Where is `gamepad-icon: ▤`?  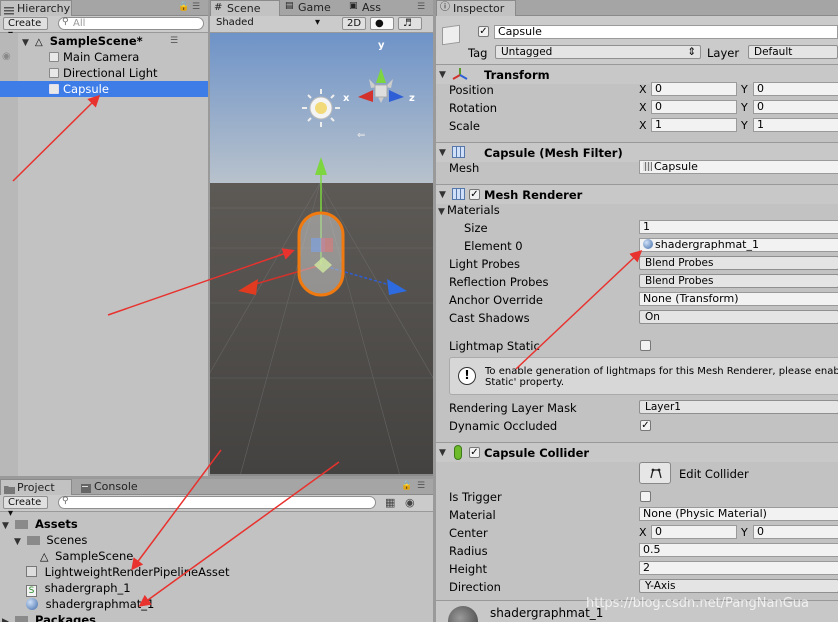
gamepad-icon: ▤ is located at coordinates (289, 6).